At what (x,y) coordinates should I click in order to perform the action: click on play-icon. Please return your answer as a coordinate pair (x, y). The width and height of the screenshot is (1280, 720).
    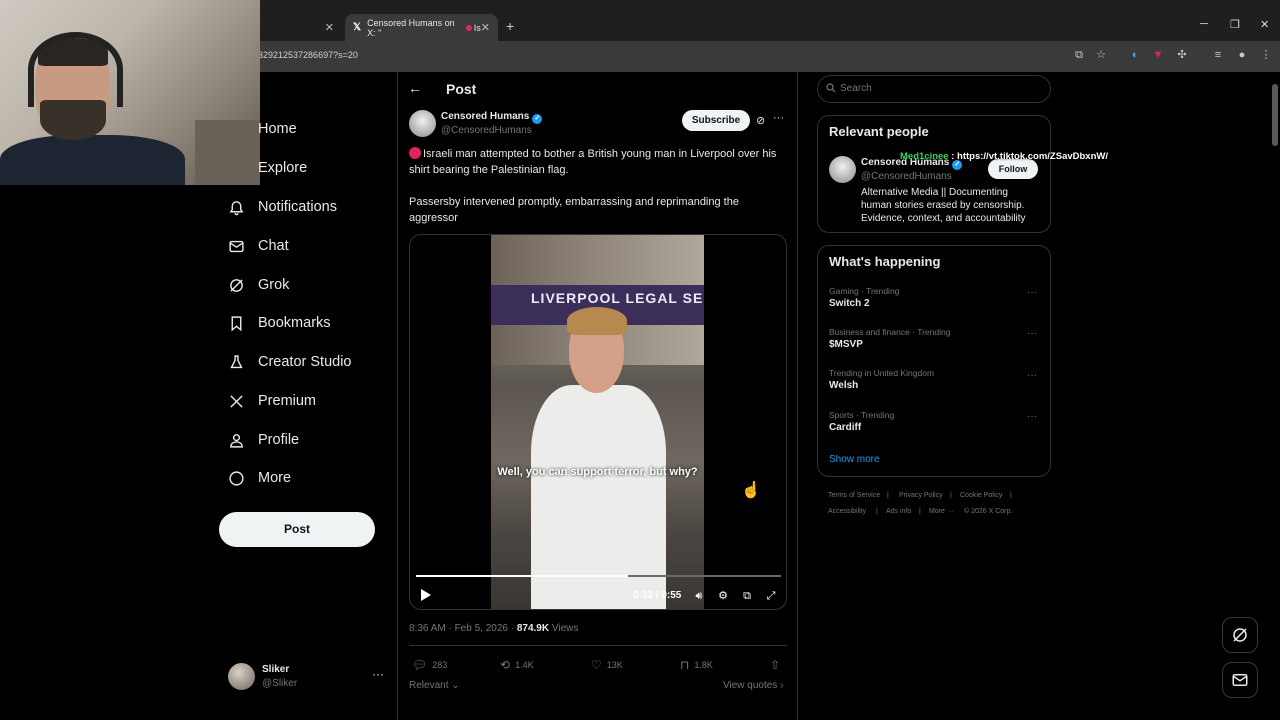
    Looking at the image, I should click on (425, 595).